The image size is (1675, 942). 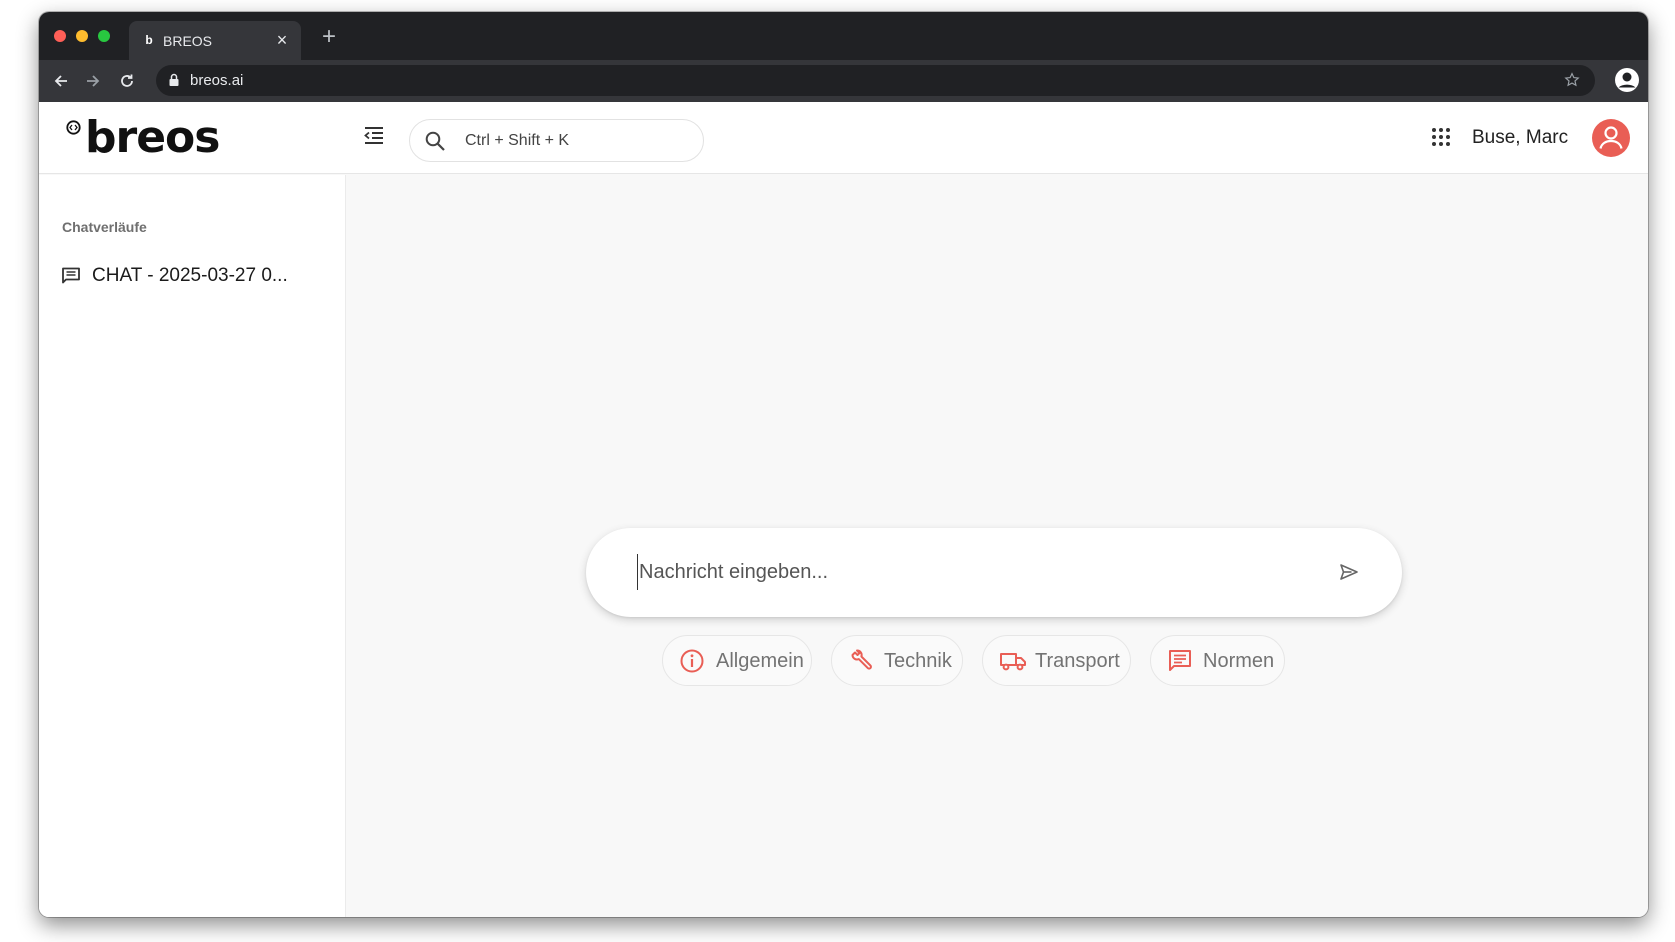 I want to click on lock-icon, so click(x=174, y=79).